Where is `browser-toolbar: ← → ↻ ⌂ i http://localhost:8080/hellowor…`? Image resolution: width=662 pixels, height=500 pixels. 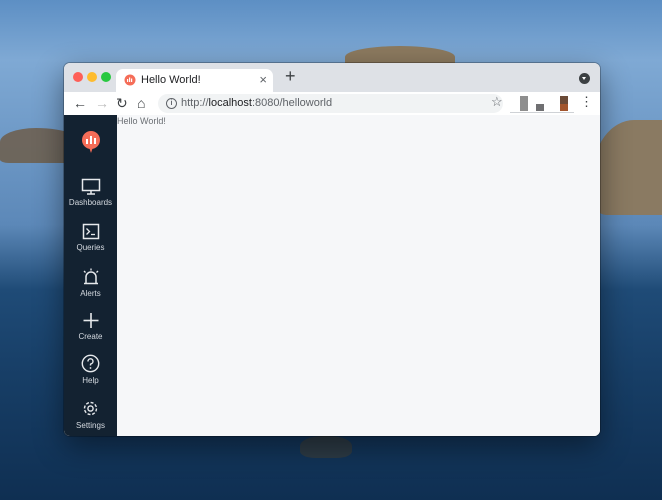 browser-toolbar: ← → ↻ ⌂ i http://localhost:8080/hellowor… is located at coordinates (332, 104).